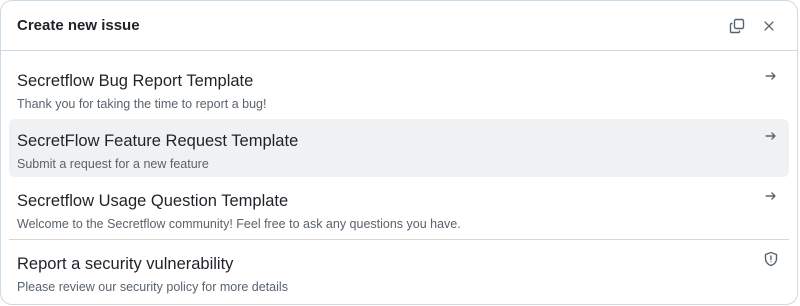 This screenshot has width=800, height=306. I want to click on template-title: Secretflow Usage Question Template, so click(153, 201).